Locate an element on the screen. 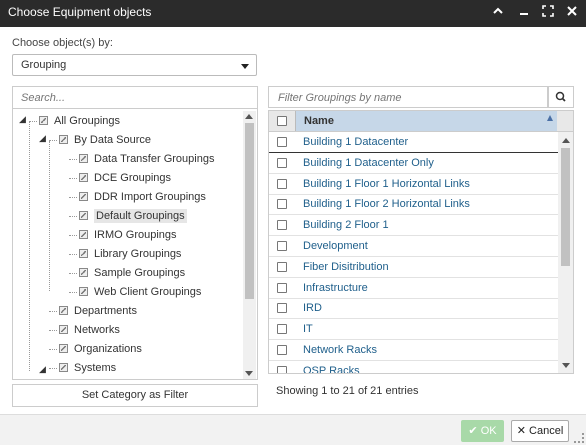  table-header: Name is located at coordinates (421, 121).